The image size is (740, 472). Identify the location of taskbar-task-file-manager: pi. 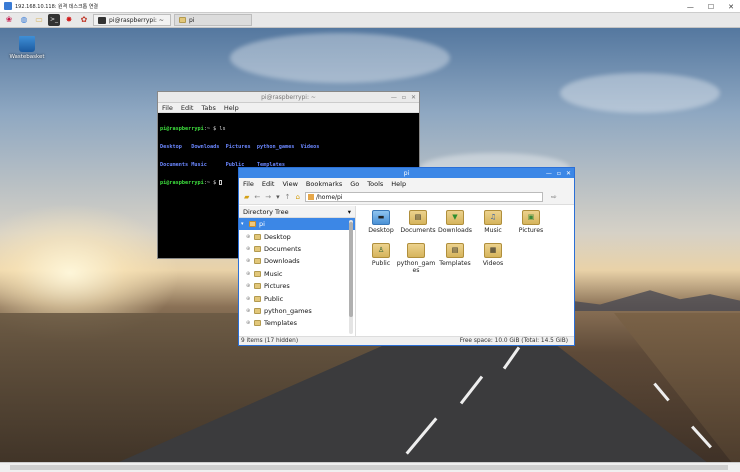
(213, 20).